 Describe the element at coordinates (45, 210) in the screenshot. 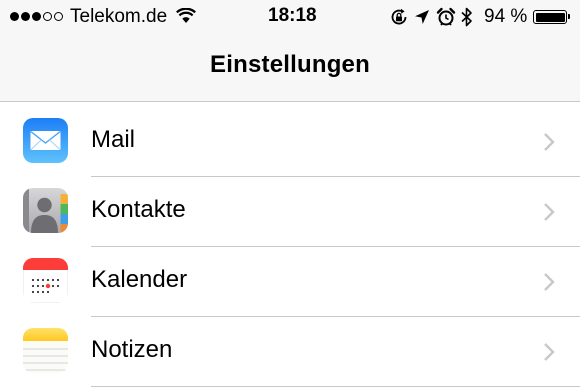

I see `contacts-icon` at that location.